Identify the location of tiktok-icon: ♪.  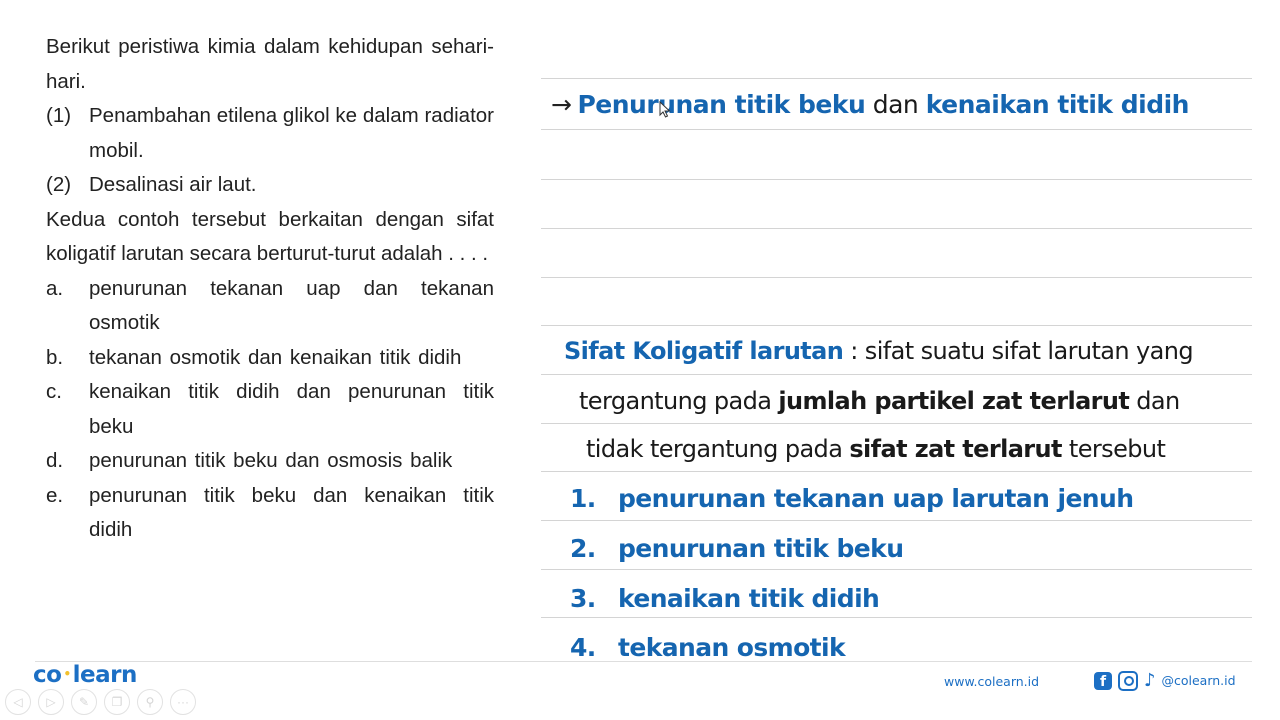
(1150, 680).